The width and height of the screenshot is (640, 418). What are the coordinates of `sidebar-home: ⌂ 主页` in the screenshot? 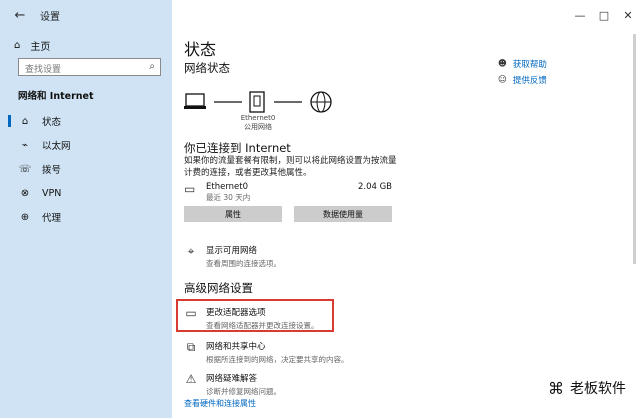 It's located at (32, 45).